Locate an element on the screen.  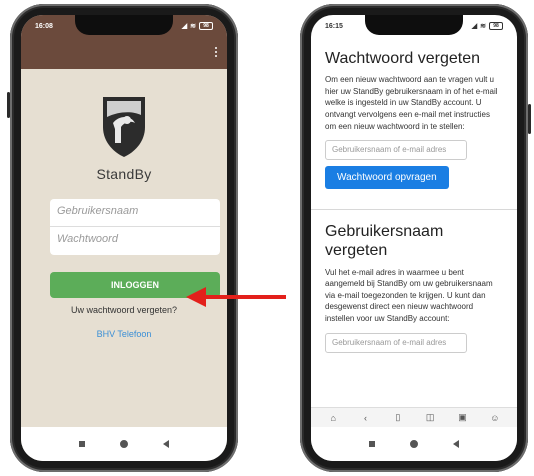
shield-icon: ◫ is located at coordinates (430, 417).